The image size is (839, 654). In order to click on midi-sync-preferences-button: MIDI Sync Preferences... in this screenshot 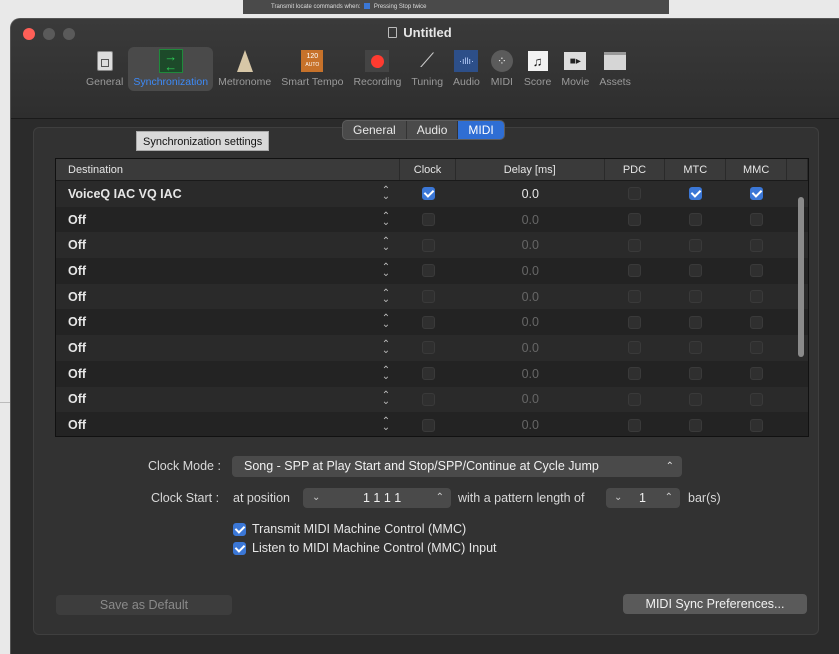, I will do `click(715, 604)`.